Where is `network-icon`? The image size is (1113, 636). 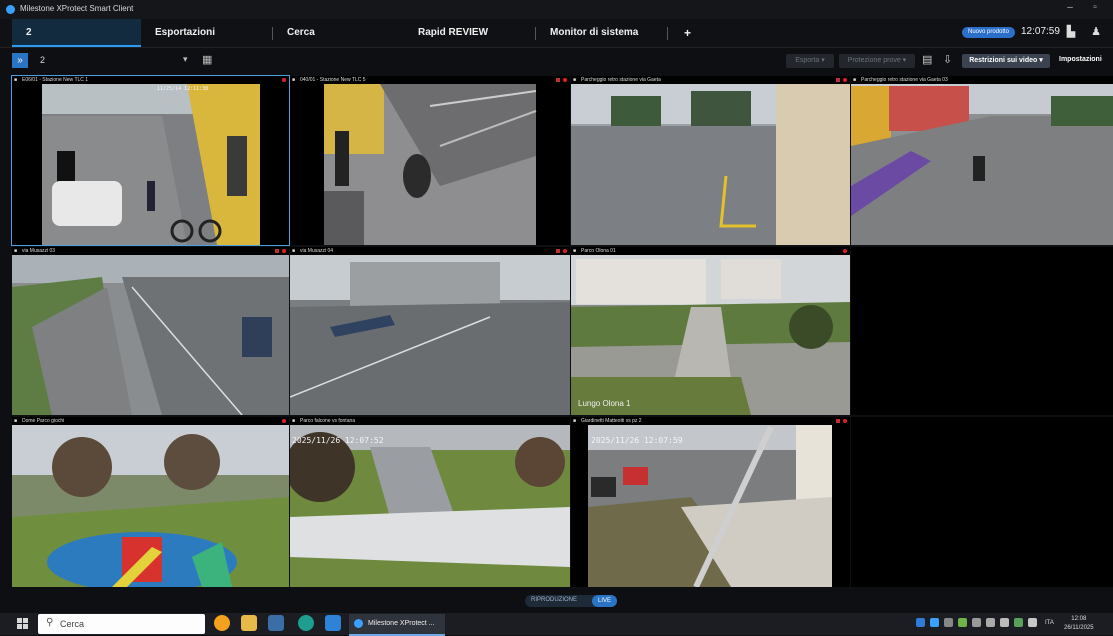
network-icon is located at coordinates (976, 622).